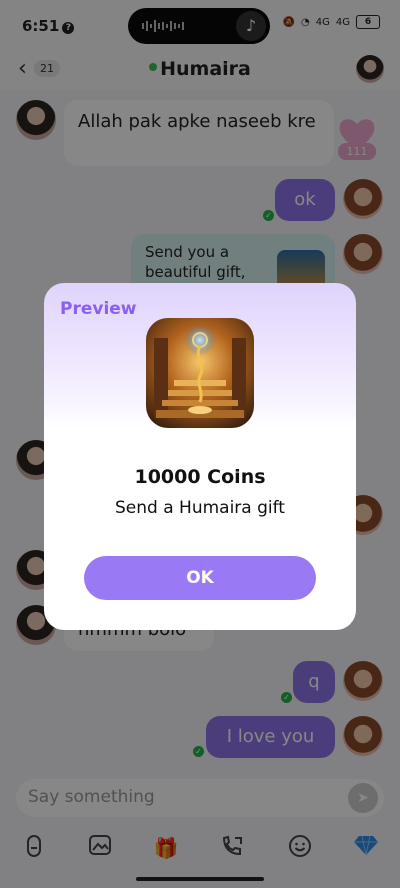 This screenshot has height=888, width=400. I want to click on gift-coin-price: 10000 Coins, so click(200, 477).